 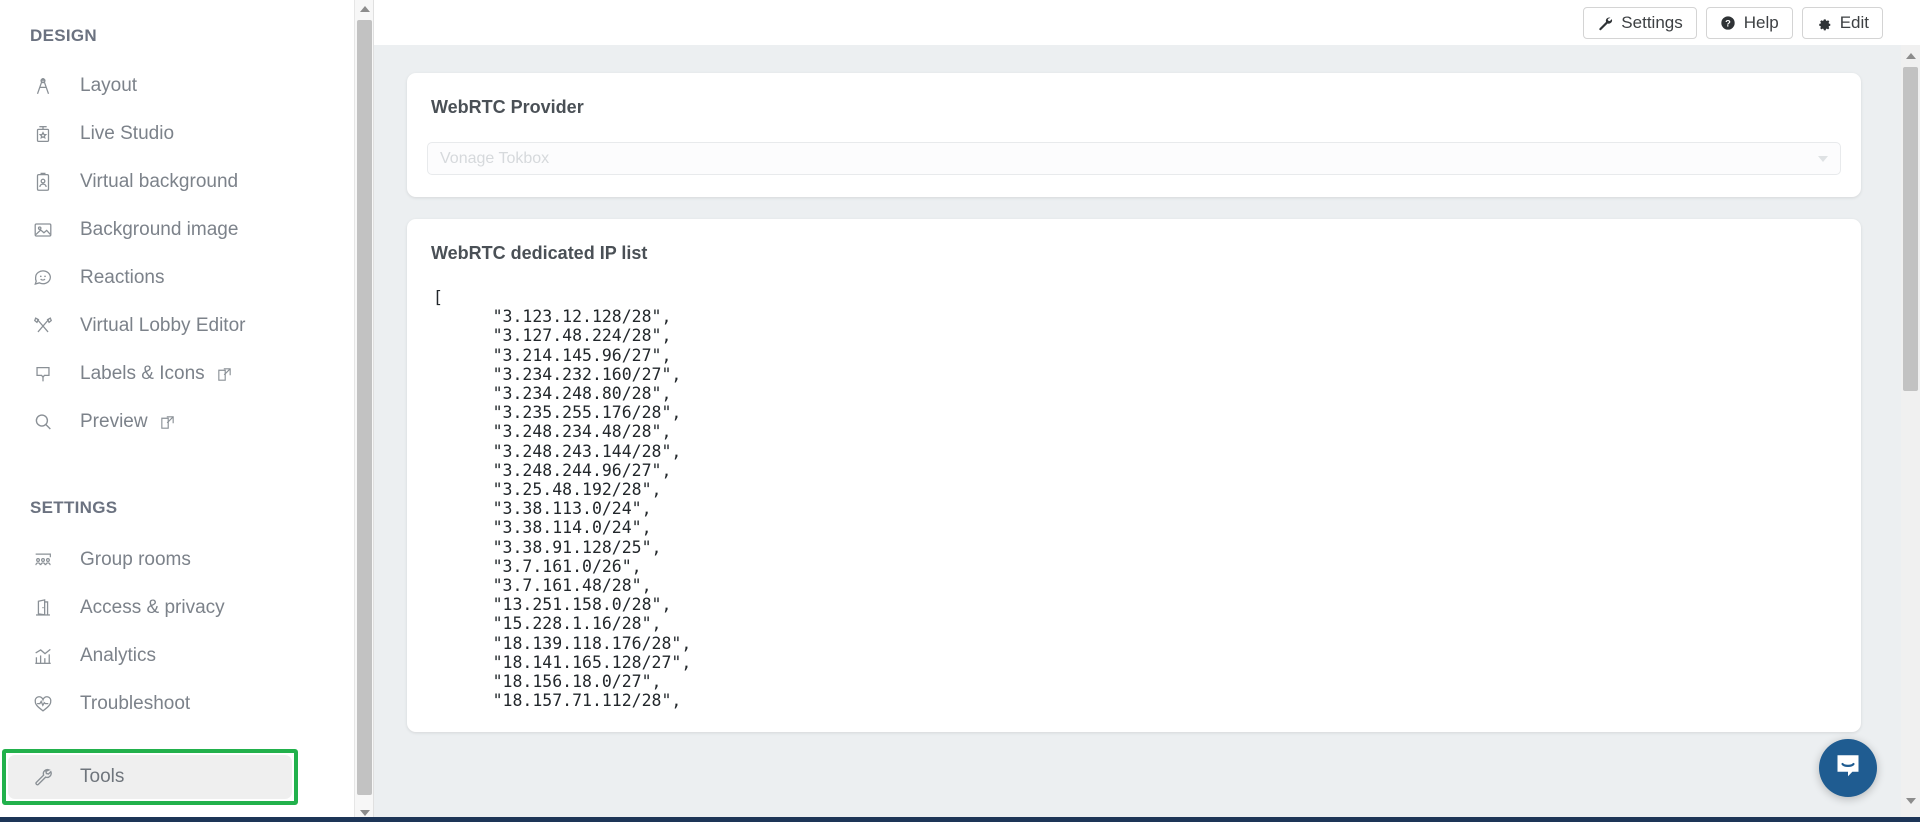 What do you see at coordinates (960, 819) in the screenshot?
I see `bottom-edge-strip` at bounding box center [960, 819].